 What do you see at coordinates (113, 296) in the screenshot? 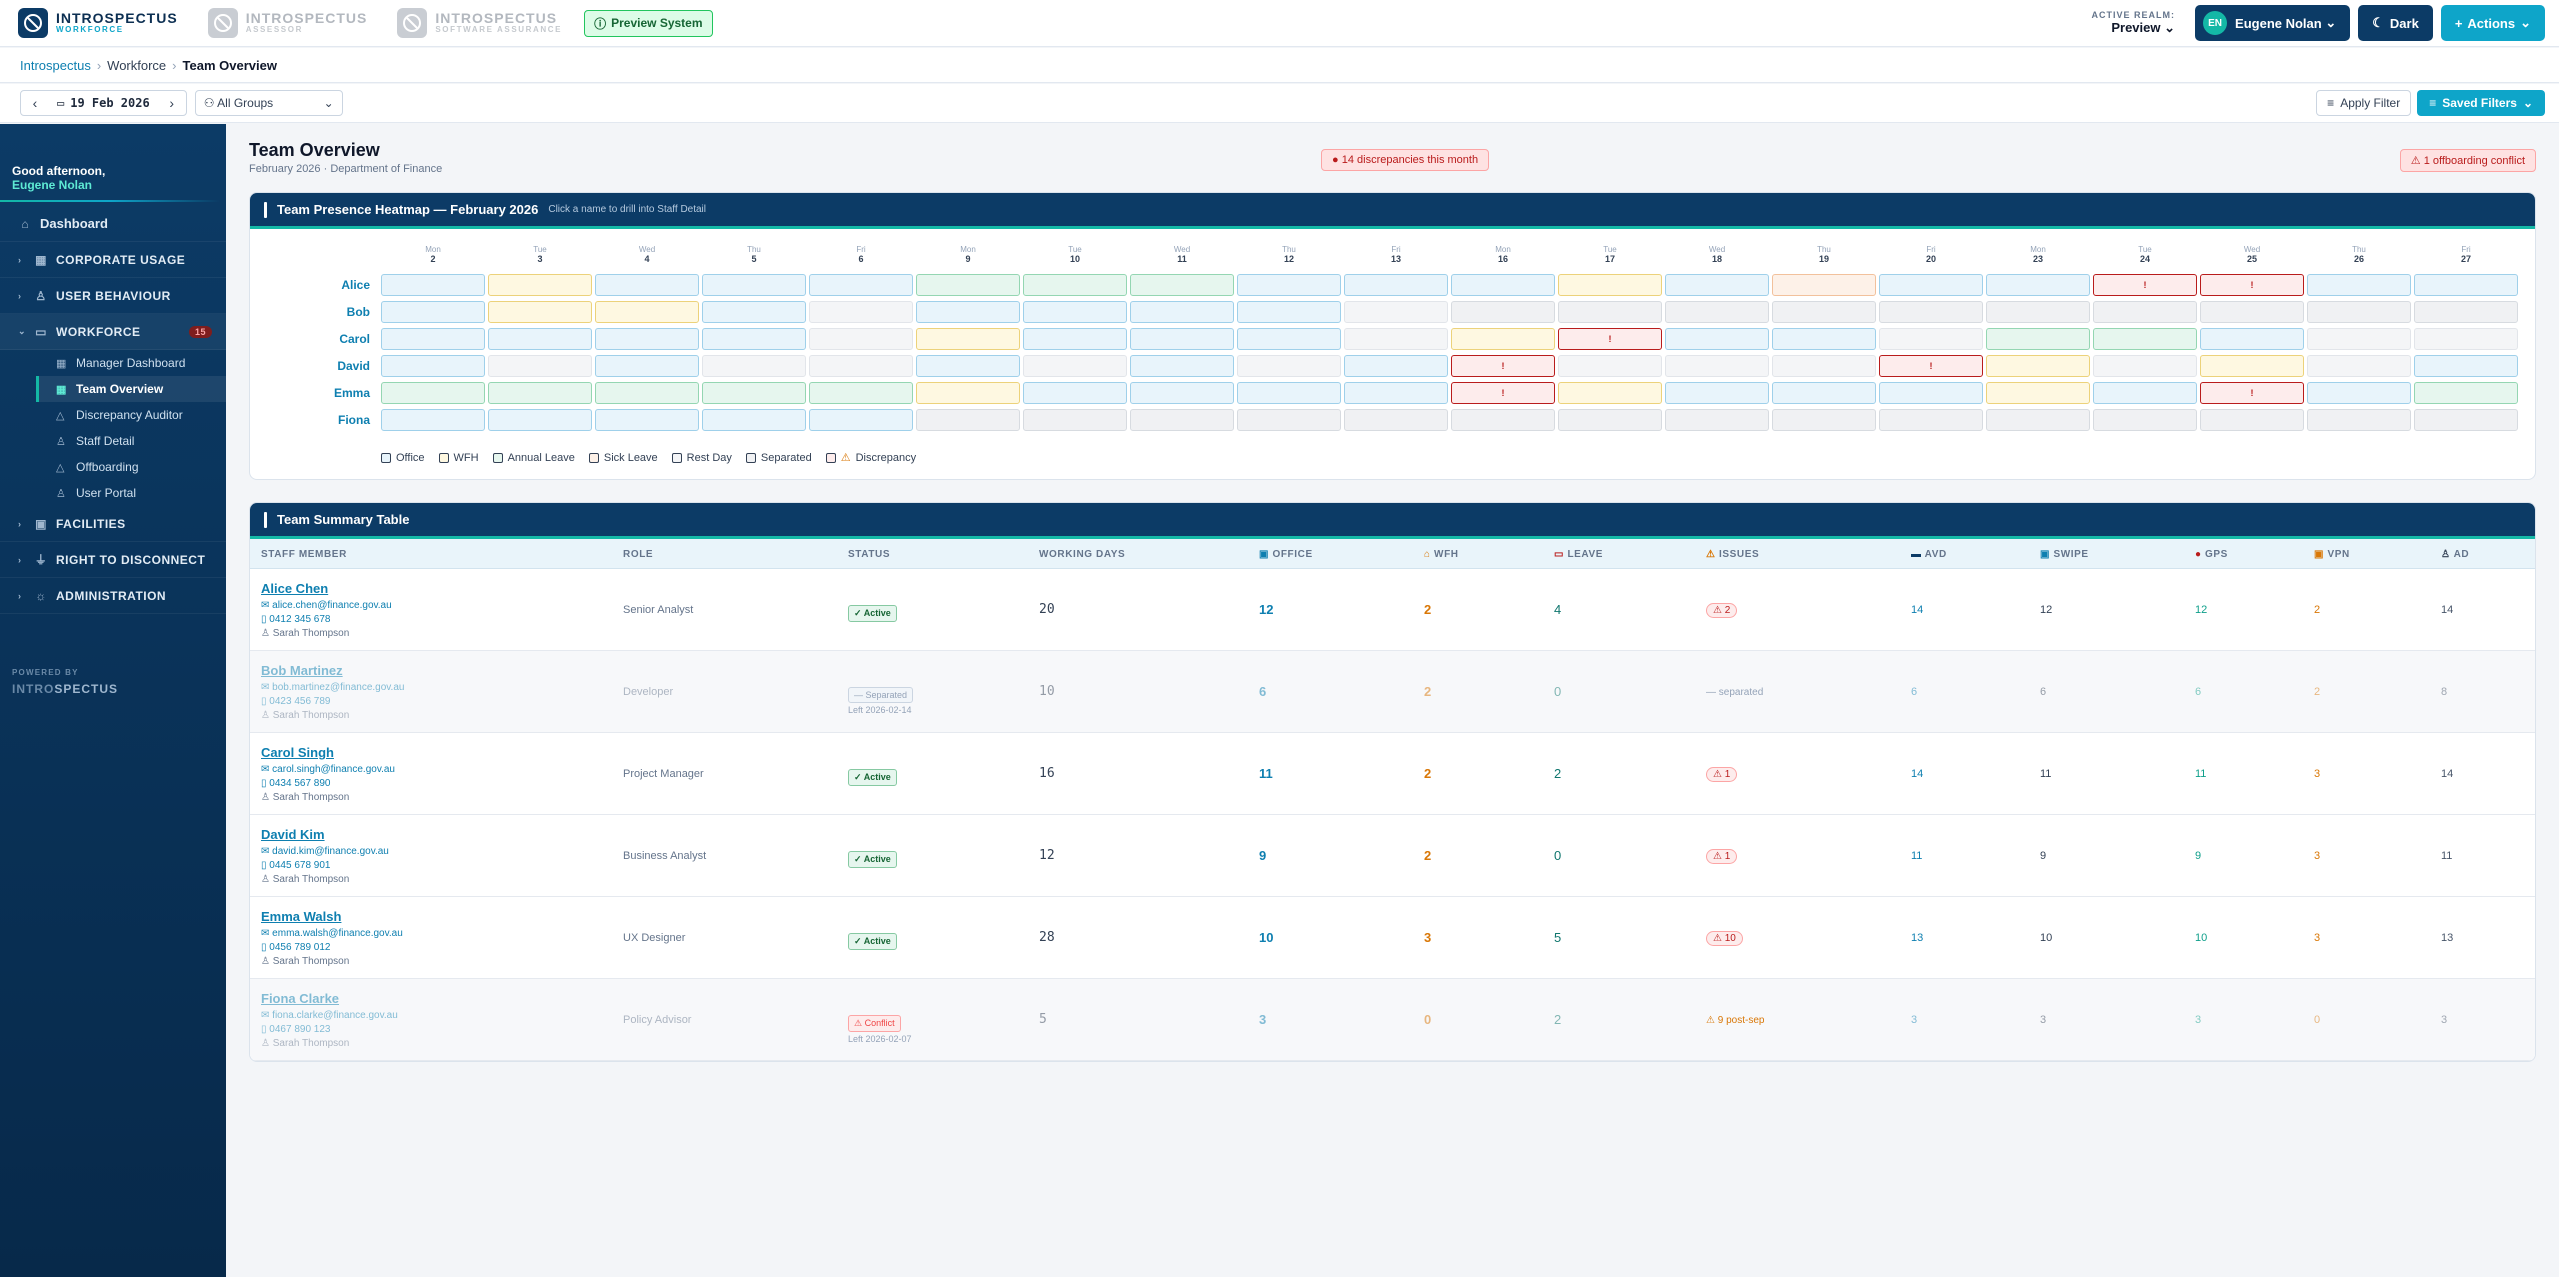
I see `sidebar-item-user-behaviour: › ♙ USER BEHAVIOUR` at bounding box center [113, 296].